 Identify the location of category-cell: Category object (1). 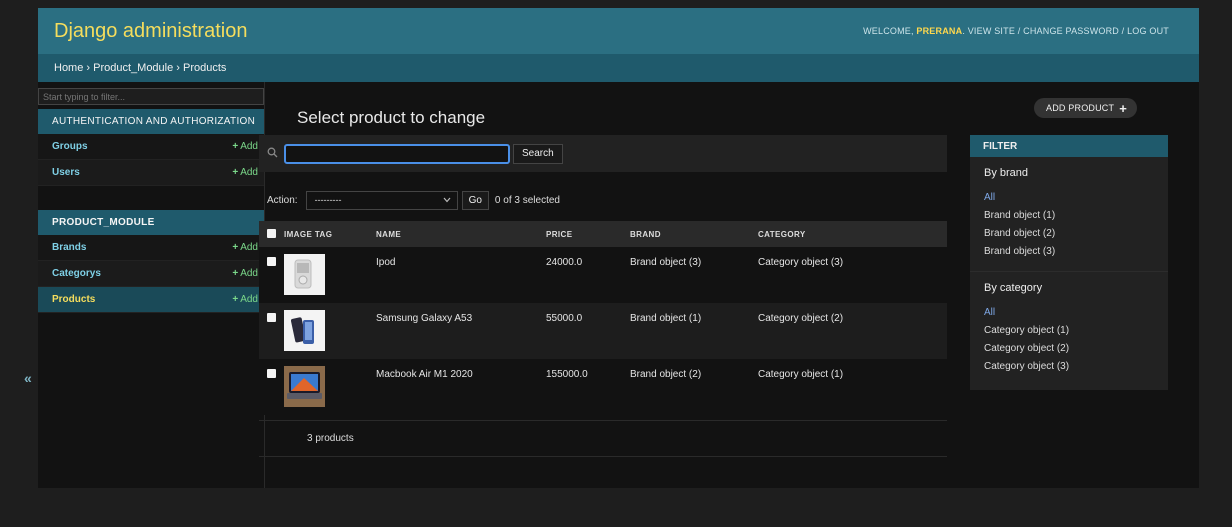
(852, 387).